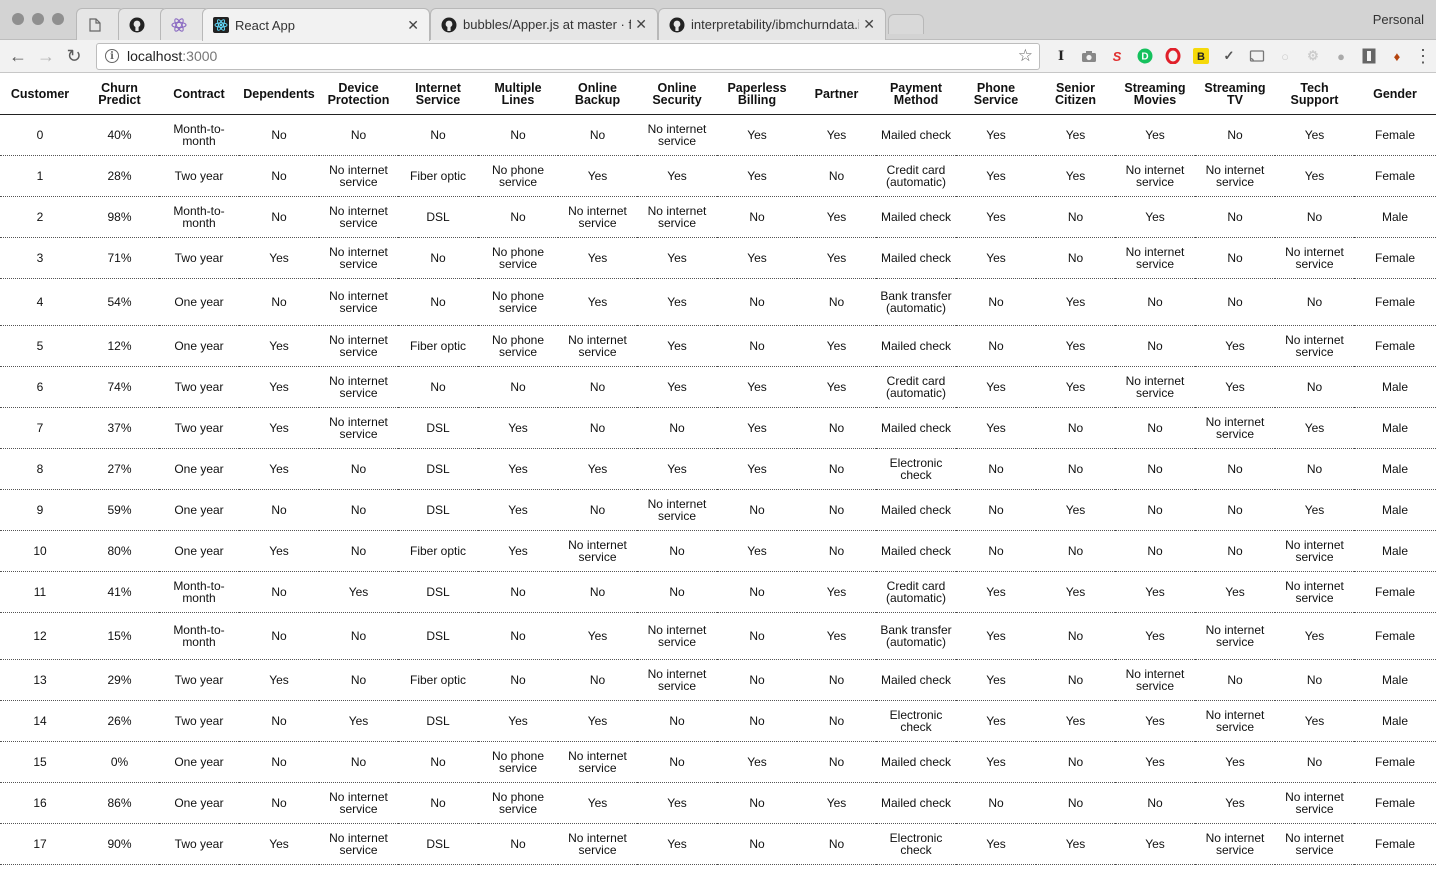  I want to click on eyedropper-icon: ✓, so click(1229, 56).